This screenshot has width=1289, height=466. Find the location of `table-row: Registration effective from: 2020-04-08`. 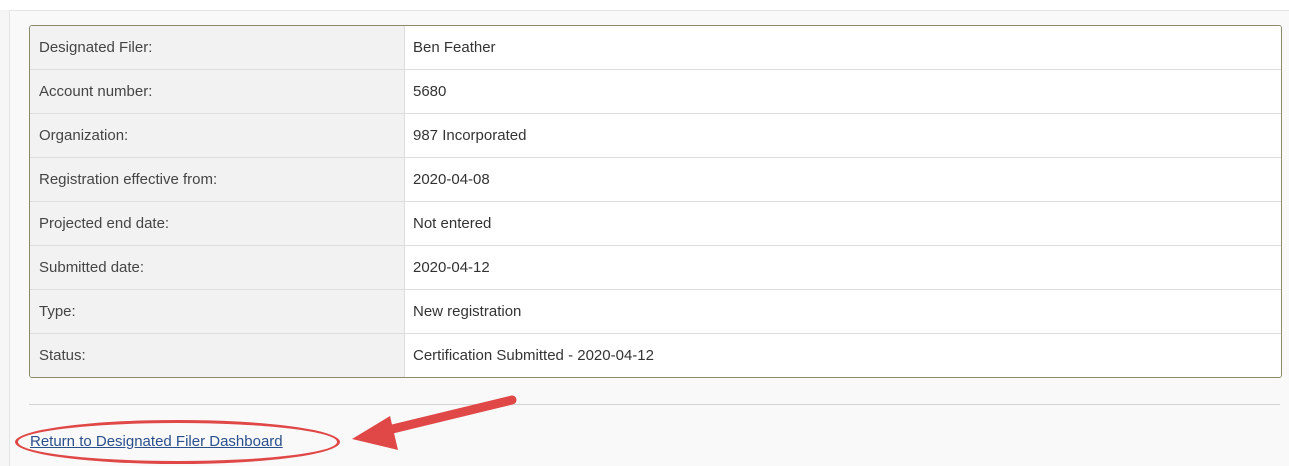

table-row: Registration effective from: 2020-04-08 is located at coordinates (655, 179).